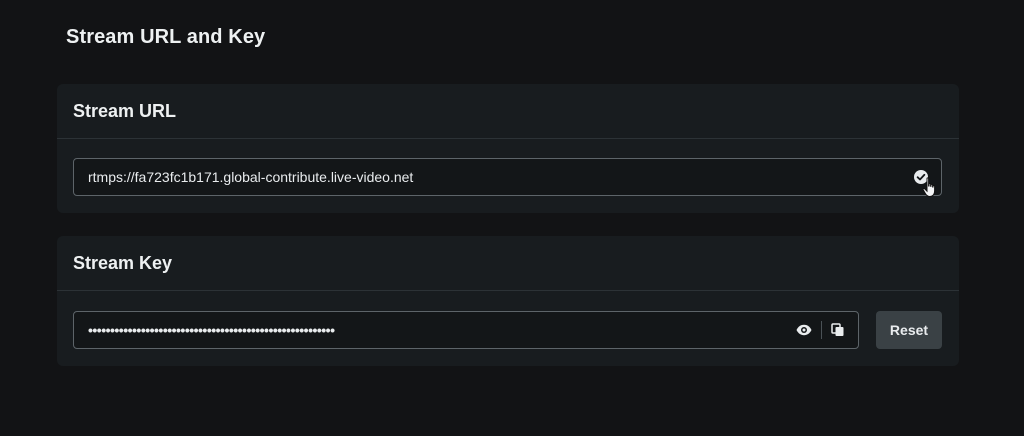 Image resolution: width=1024 pixels, height=436 pixels. I want to click on icon-divider, so click(821, 330).